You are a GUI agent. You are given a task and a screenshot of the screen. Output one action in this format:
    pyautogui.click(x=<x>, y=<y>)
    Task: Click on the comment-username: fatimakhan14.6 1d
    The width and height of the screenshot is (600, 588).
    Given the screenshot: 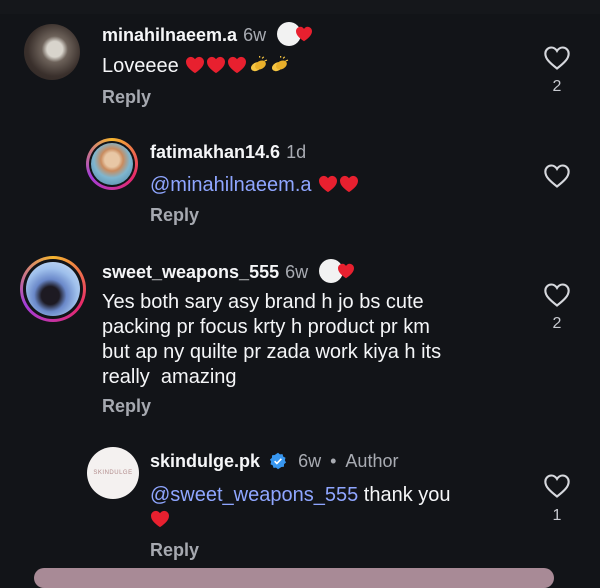 What is the action you would take?
    pyautogui.click(x=228, y=152)
    